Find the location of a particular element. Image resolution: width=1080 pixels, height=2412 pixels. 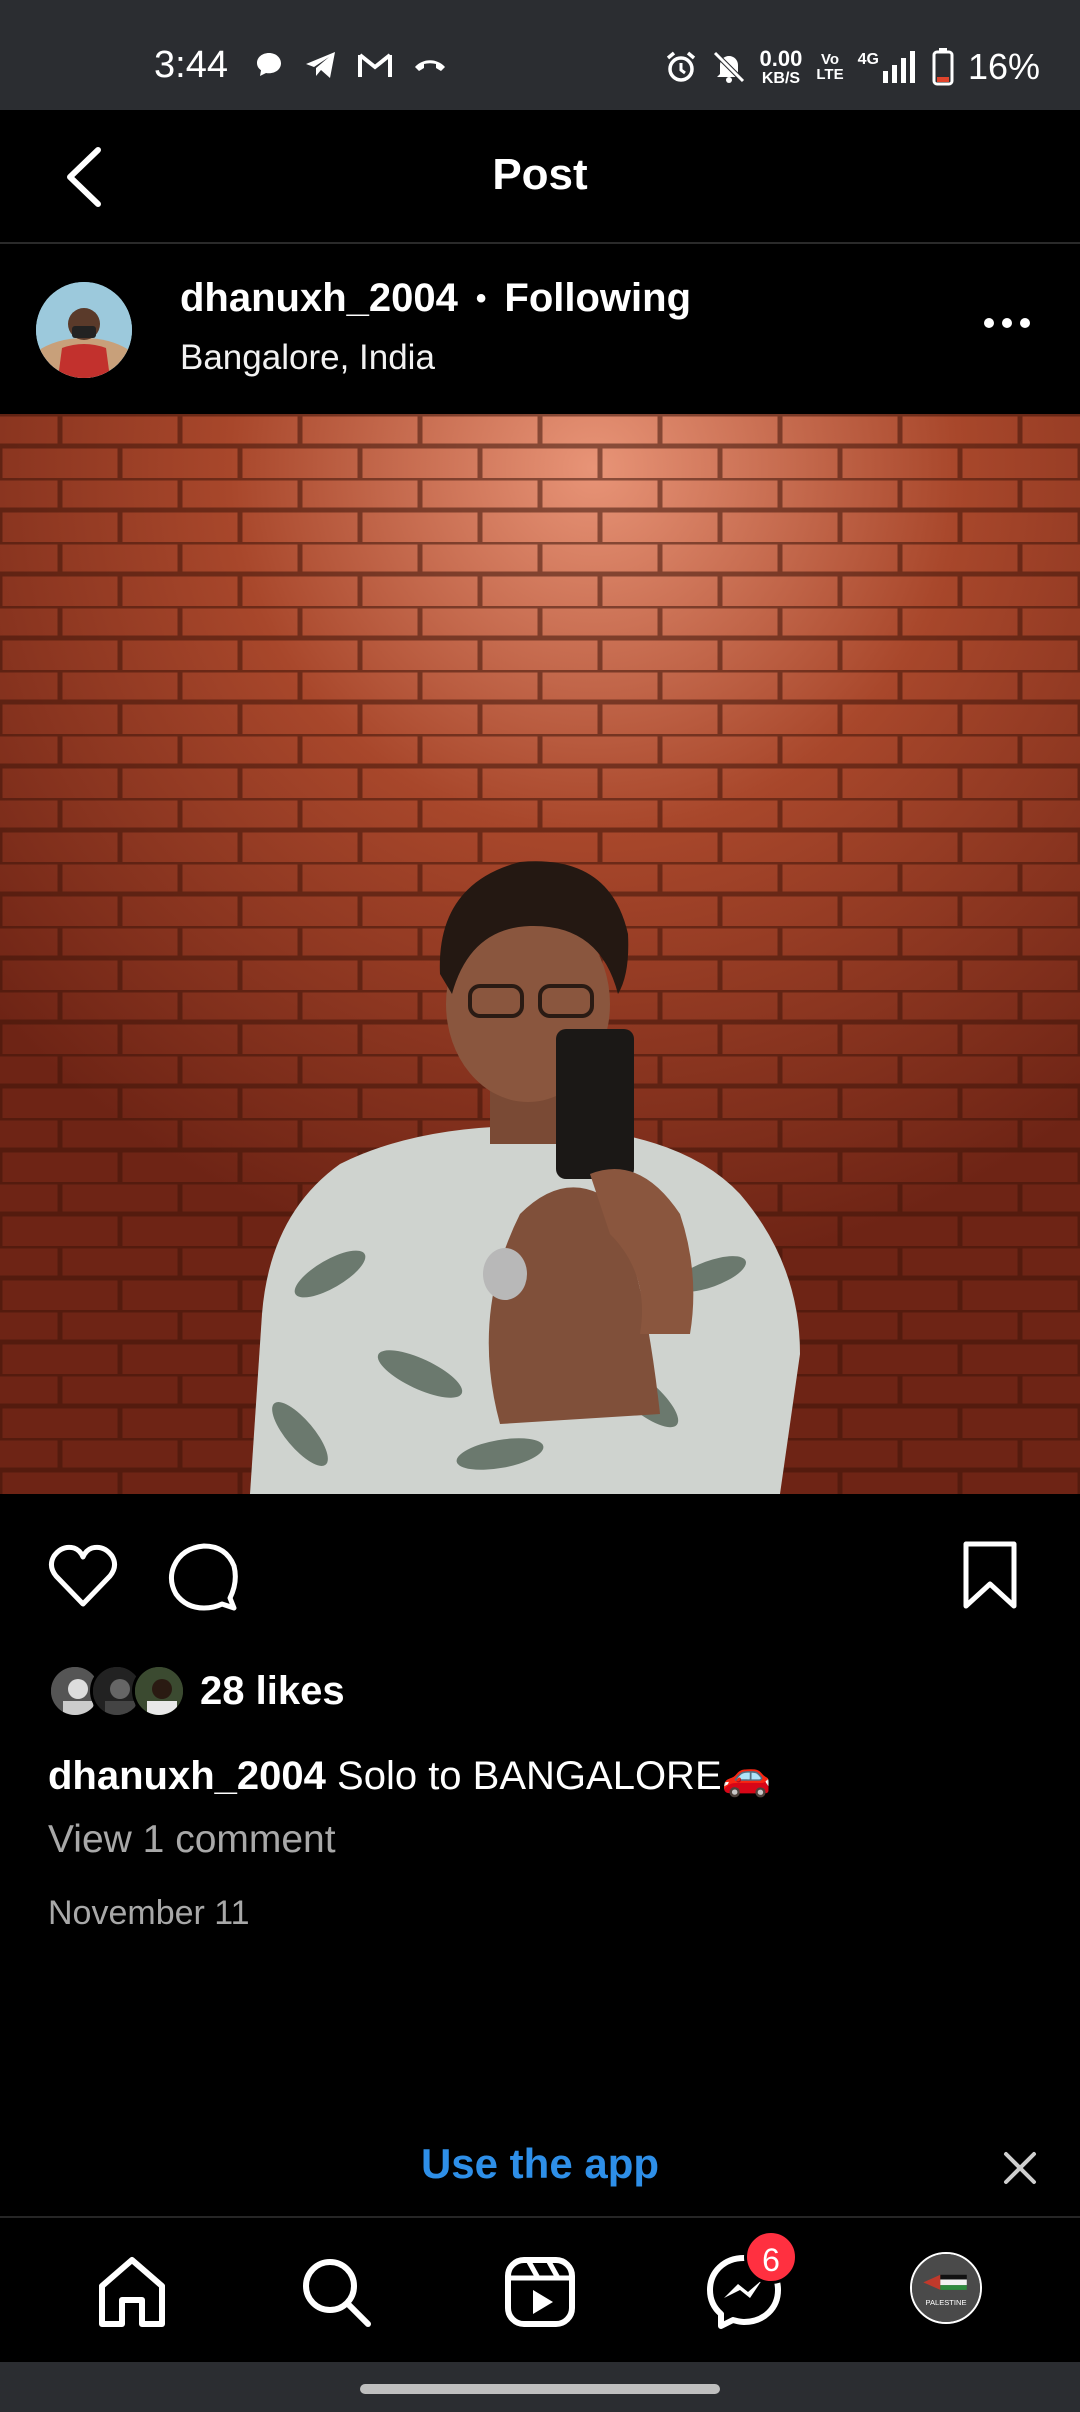

post-actions is located at coordinates (540, 1585).